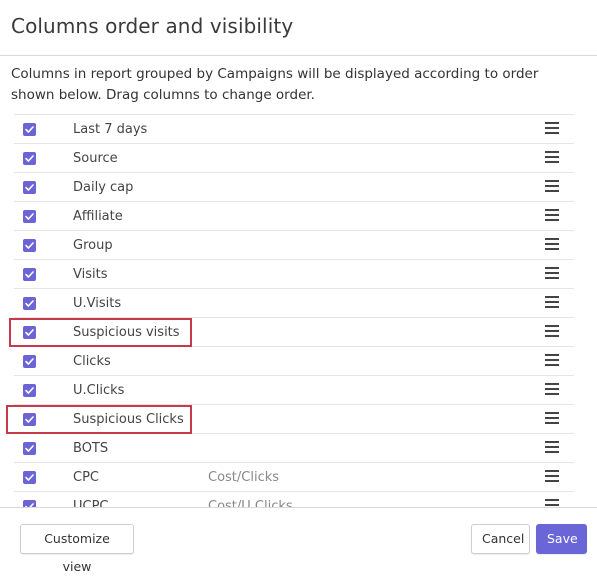 The image size is (597, 581). Describe the element at coordinates (77, 549) in the screenshot. I see `customize-view-button: Customize view` at that location.